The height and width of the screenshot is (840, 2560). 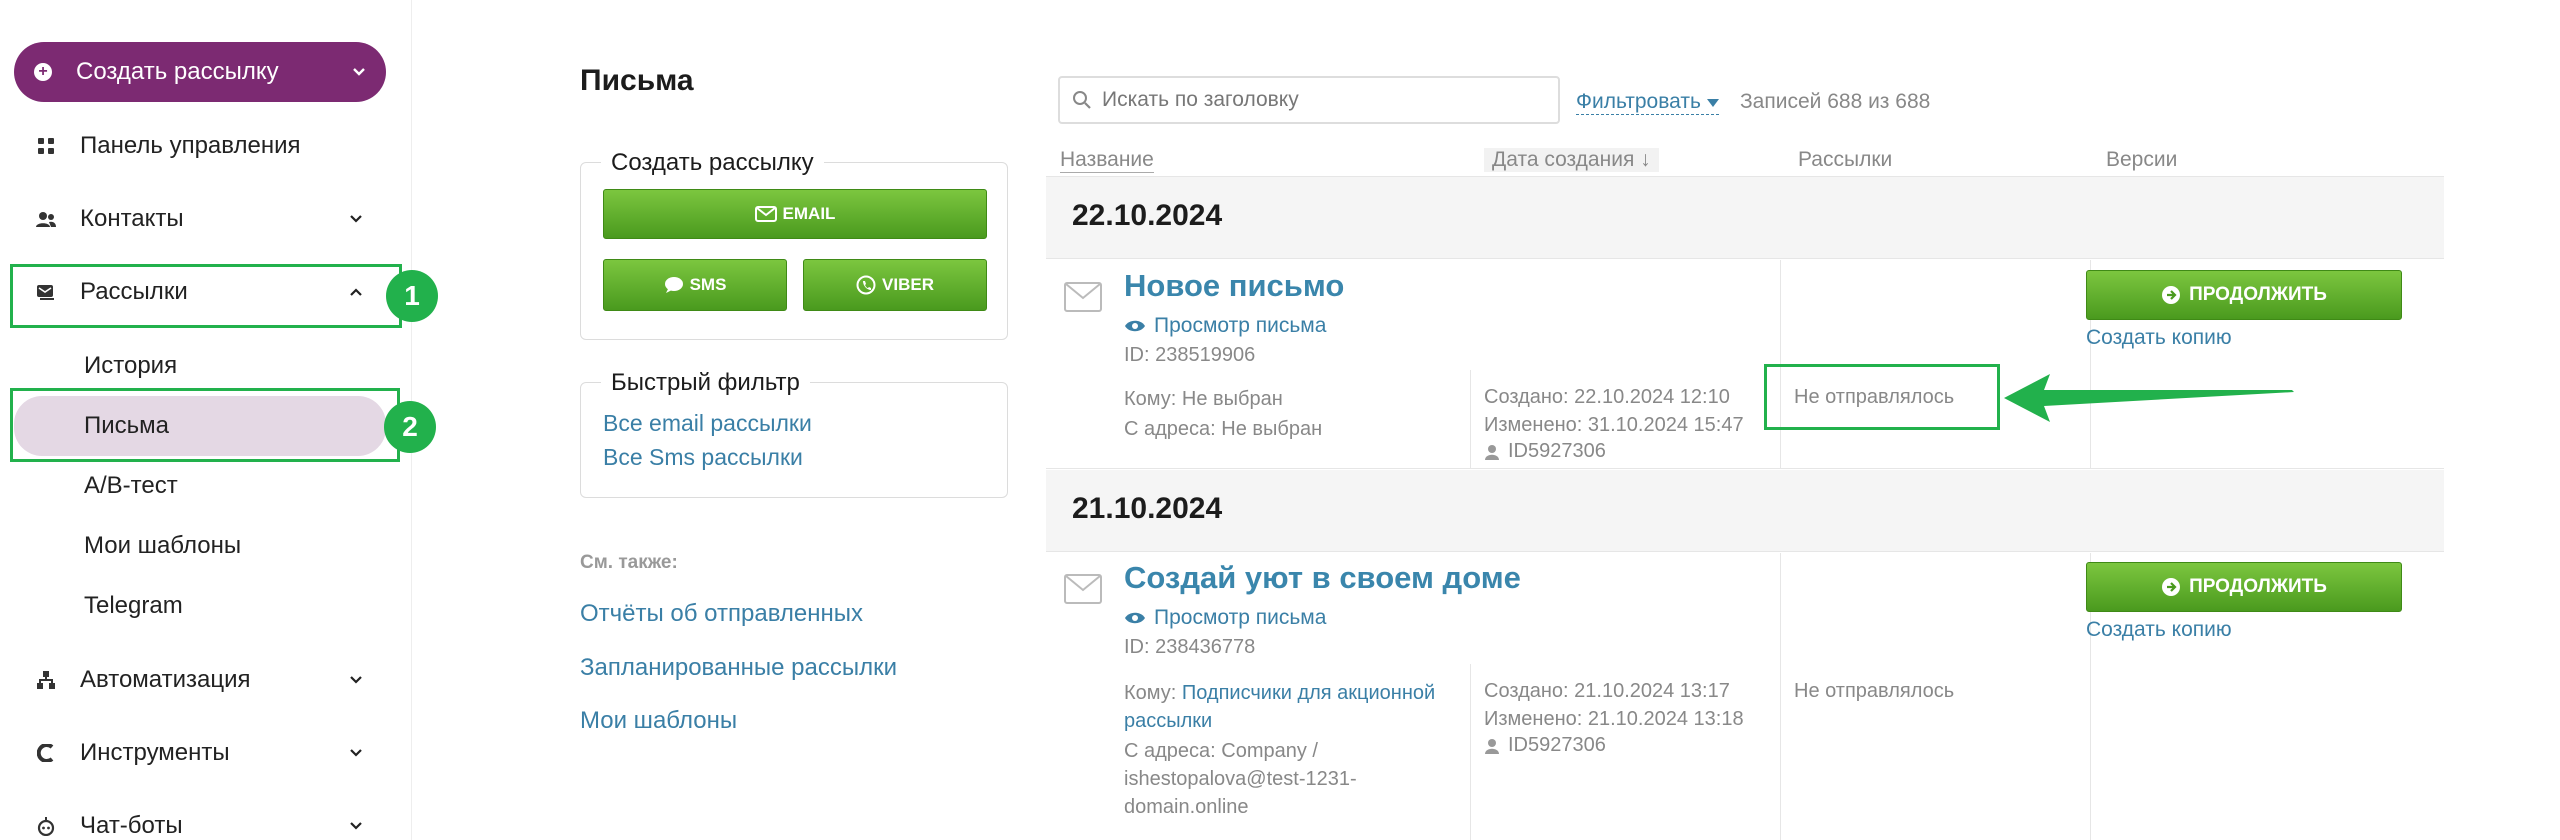 I want to click on sidebar-subitem-ab-test: A/B-тест, so click(x=206, y=486).